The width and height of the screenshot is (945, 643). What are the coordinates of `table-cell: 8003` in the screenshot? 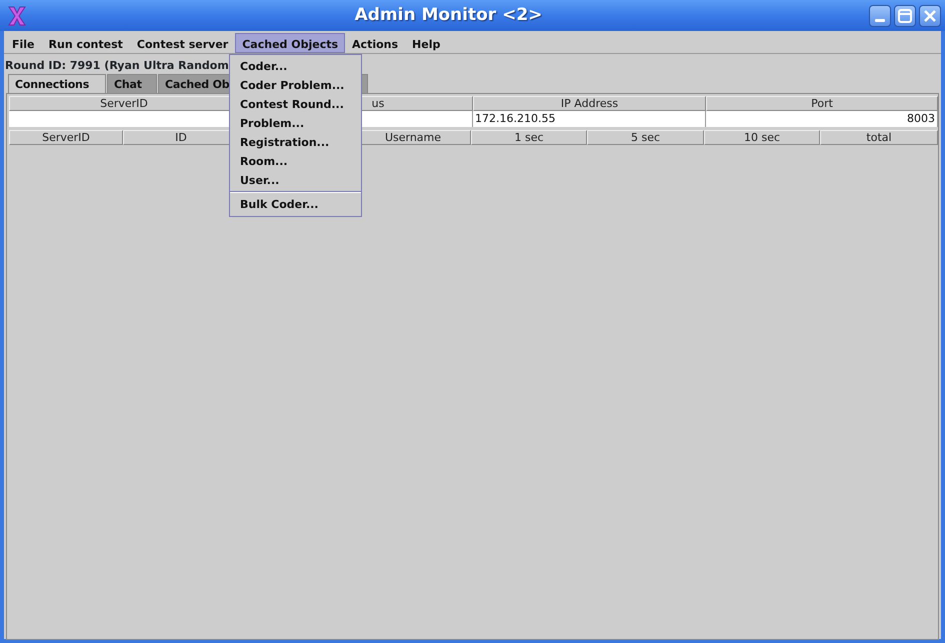 It's located at (822, 119).